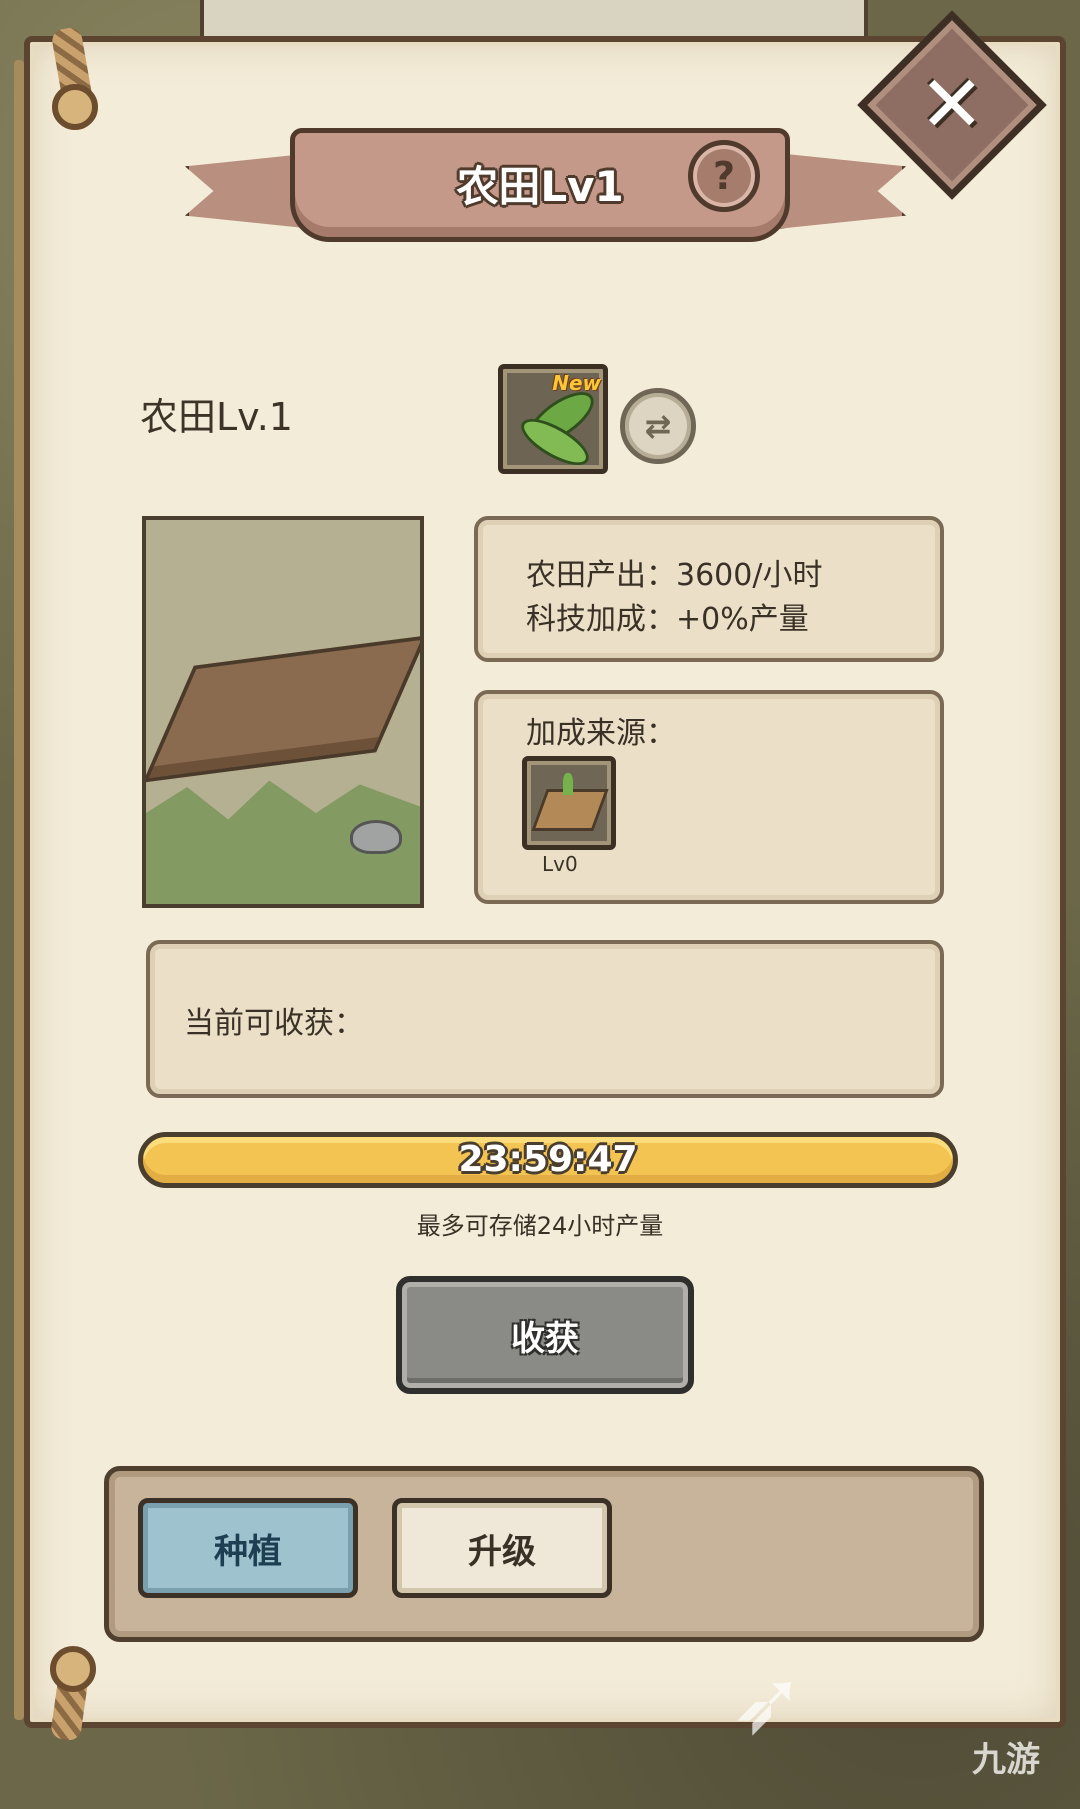 Image resolution: width=1080 pixels, height=1809 pixels. Describe the element at coordinates (216, 417) in the screenshot. I see `building-level-label: 农田Lv.1` at that location.